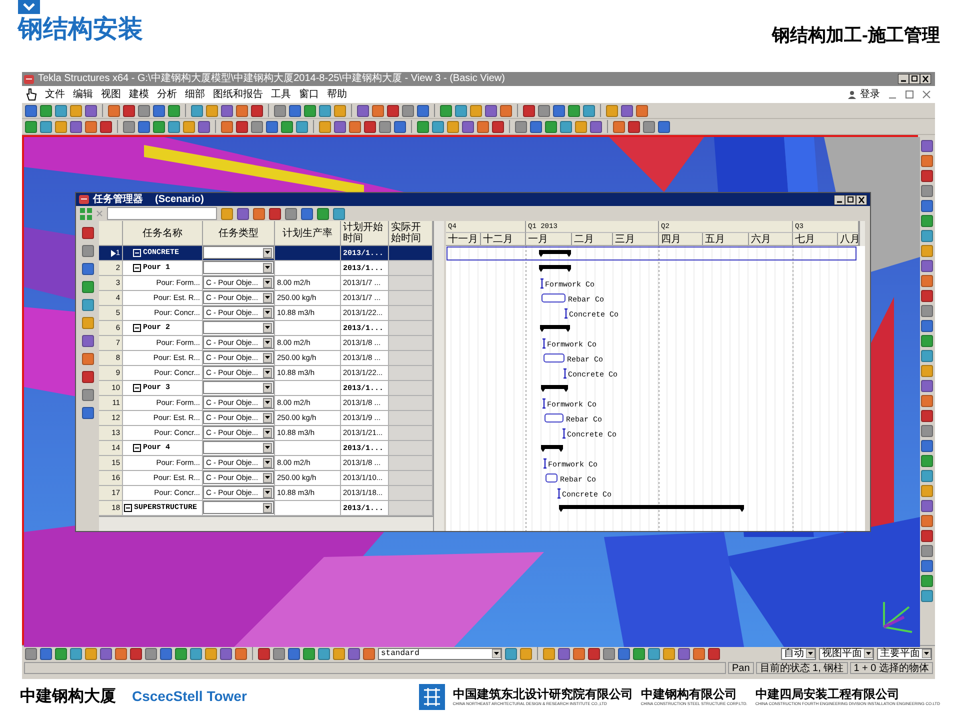  What do you see at coordinates (137, 388) in the screenshot?
I see `collapse-icon` at bounding box center [137, 388].